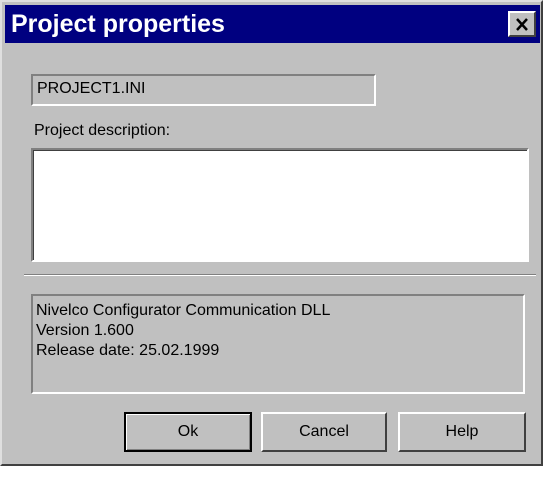 This screenshot has width=545, height=481. Describe the element at coordinates (272, 24) in the screenshot. I see `title-bar: Project properties` at that location.